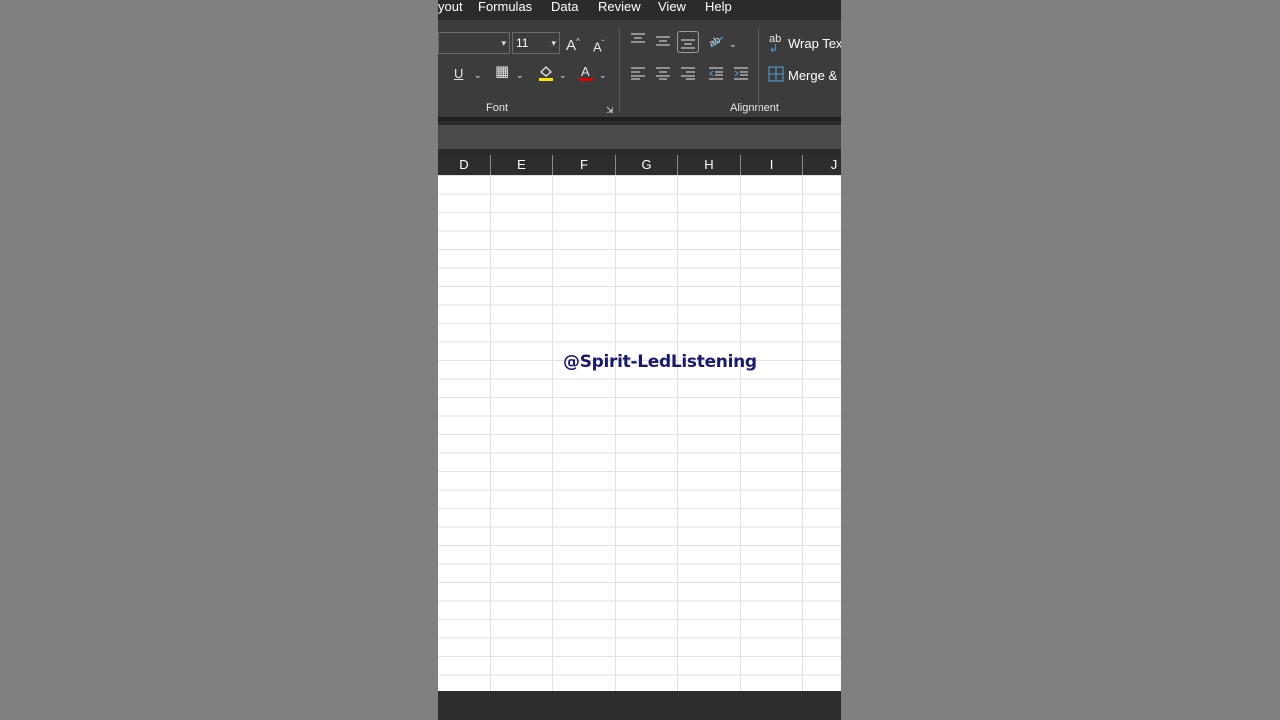 This screenshot has width=1280, height=720. I want to click on formula-bar, so click(639, 137).